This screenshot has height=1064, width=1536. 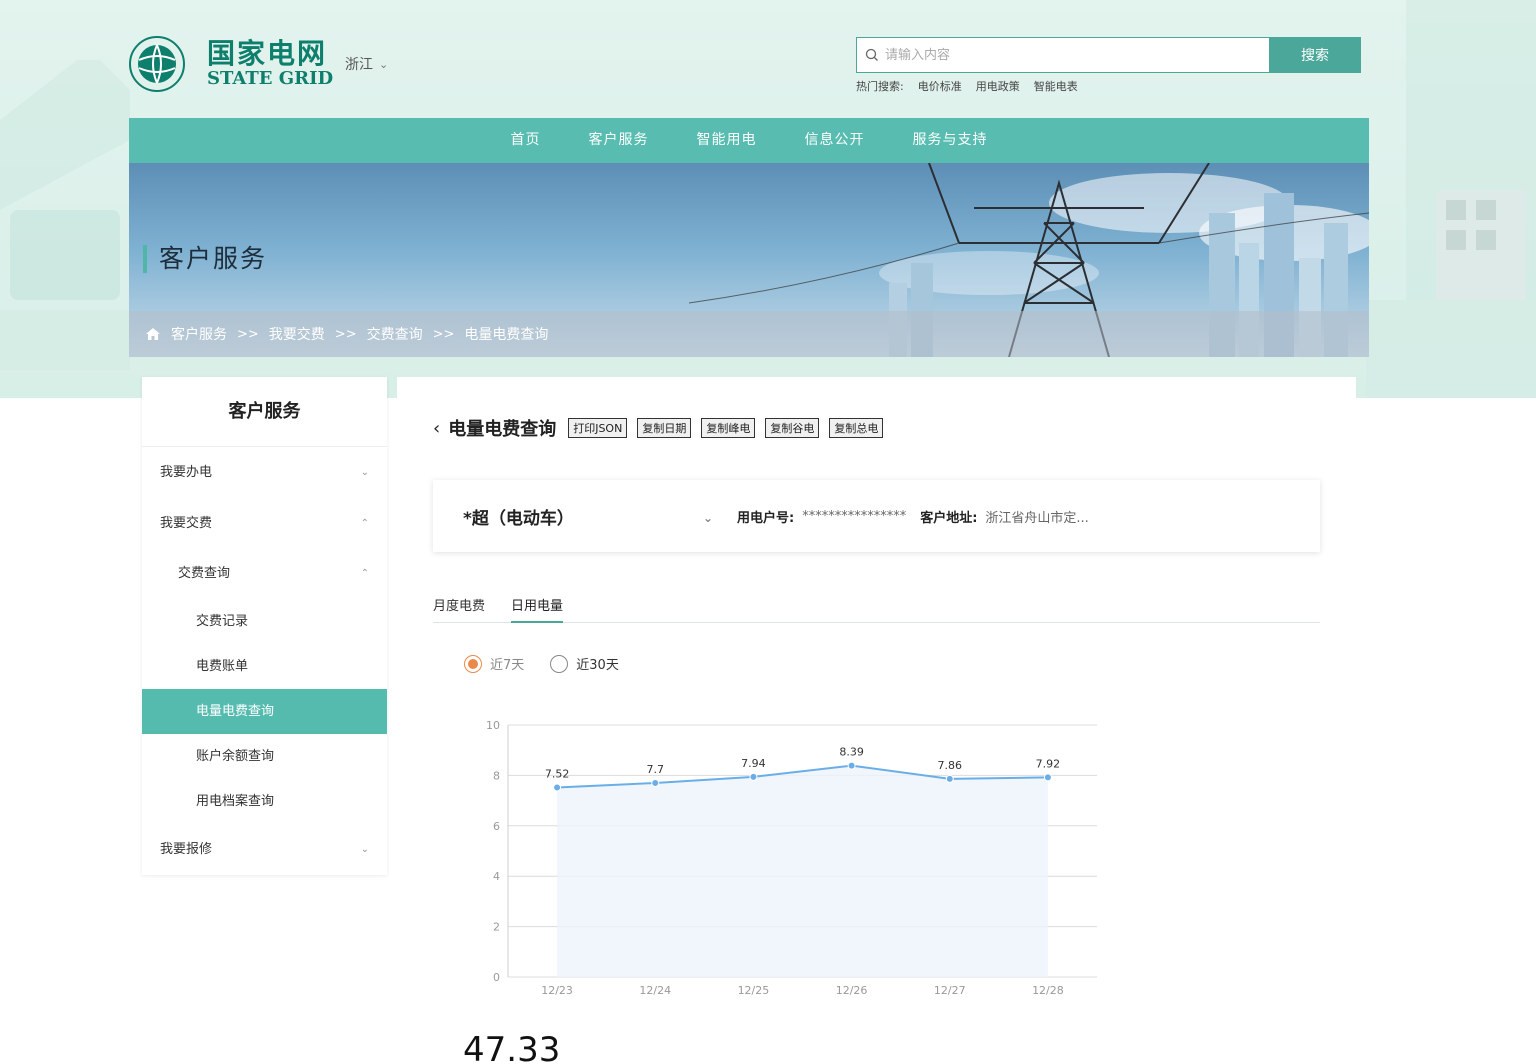 I want to click on sidebar-item-repair: 我要报修 ⌄, so click(x=264, y=849).